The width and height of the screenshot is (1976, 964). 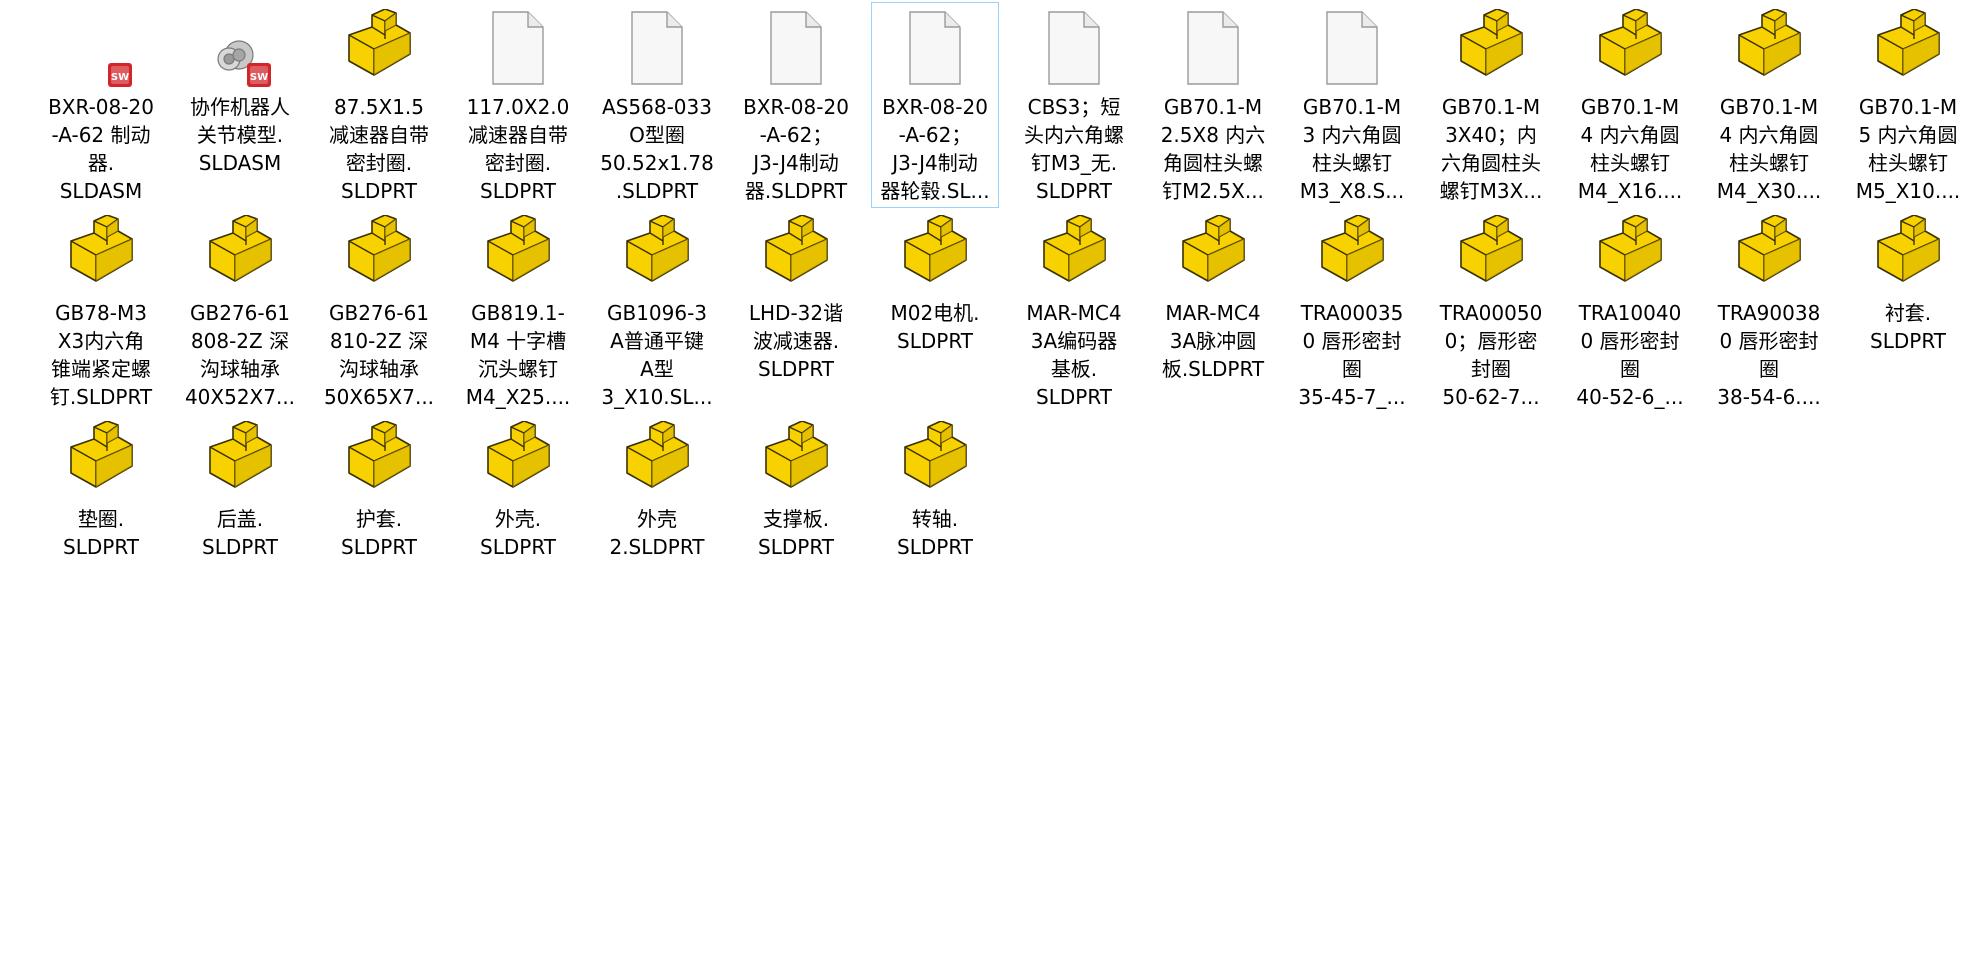 I want to click on file-name: 衬套. SLDPRT, so click(x=1908, y=327).